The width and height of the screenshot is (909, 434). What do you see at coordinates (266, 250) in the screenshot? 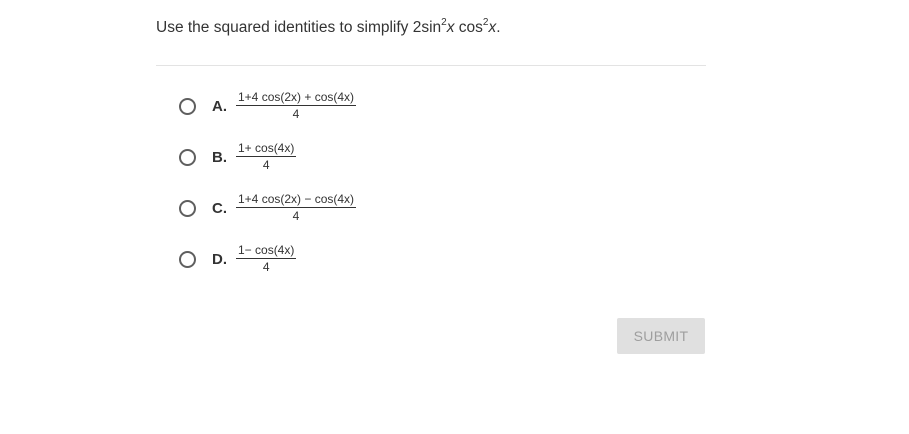
I see `option-d-numerator: 1− cos(4x)` at bounding box center [266, 250].